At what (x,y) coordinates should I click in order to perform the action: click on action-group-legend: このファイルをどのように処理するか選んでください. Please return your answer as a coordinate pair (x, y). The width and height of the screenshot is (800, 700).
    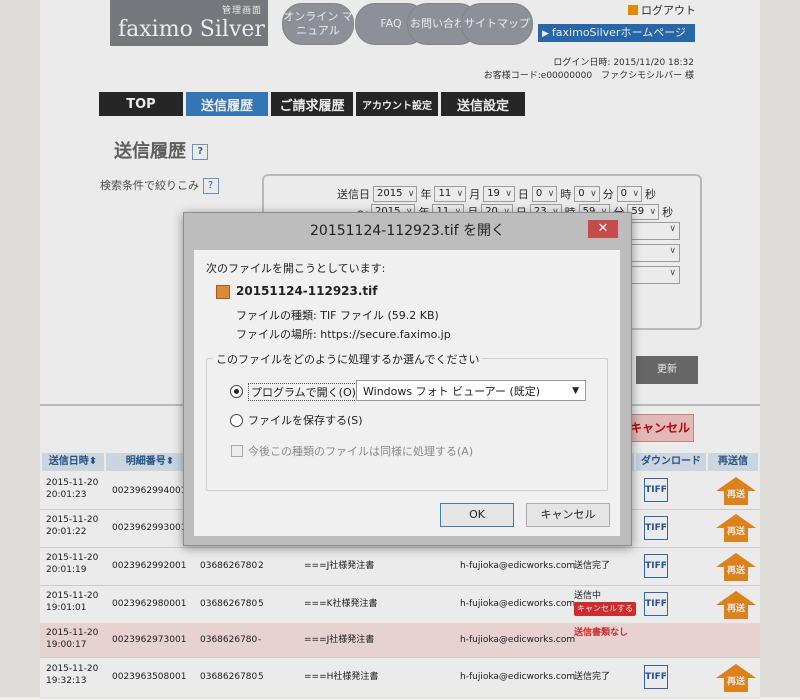
    Looking at the image, I should click on (348, 359).